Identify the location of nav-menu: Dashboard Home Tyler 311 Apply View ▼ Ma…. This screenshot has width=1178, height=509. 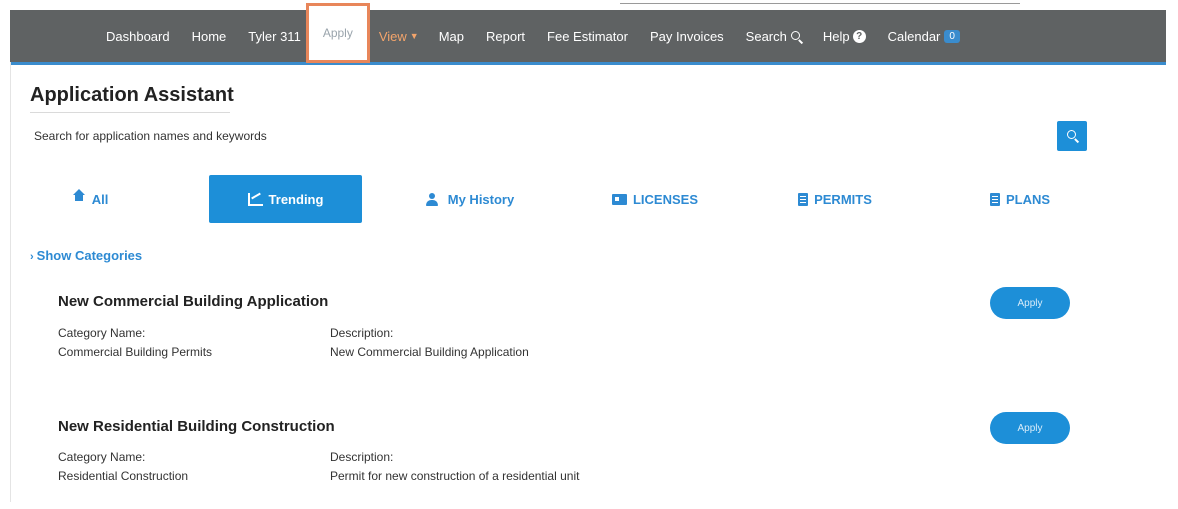
(544, 33).